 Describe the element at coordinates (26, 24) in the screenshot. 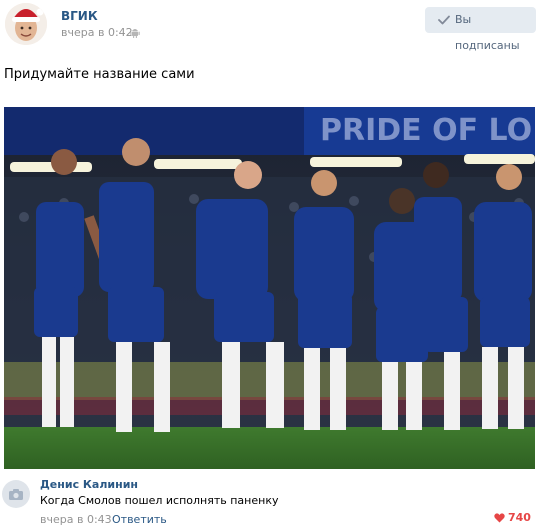

I see `author-avatar` at that location.